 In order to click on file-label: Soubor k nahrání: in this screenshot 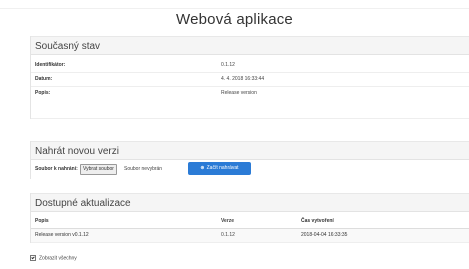, I will do `click(56, 169)`.